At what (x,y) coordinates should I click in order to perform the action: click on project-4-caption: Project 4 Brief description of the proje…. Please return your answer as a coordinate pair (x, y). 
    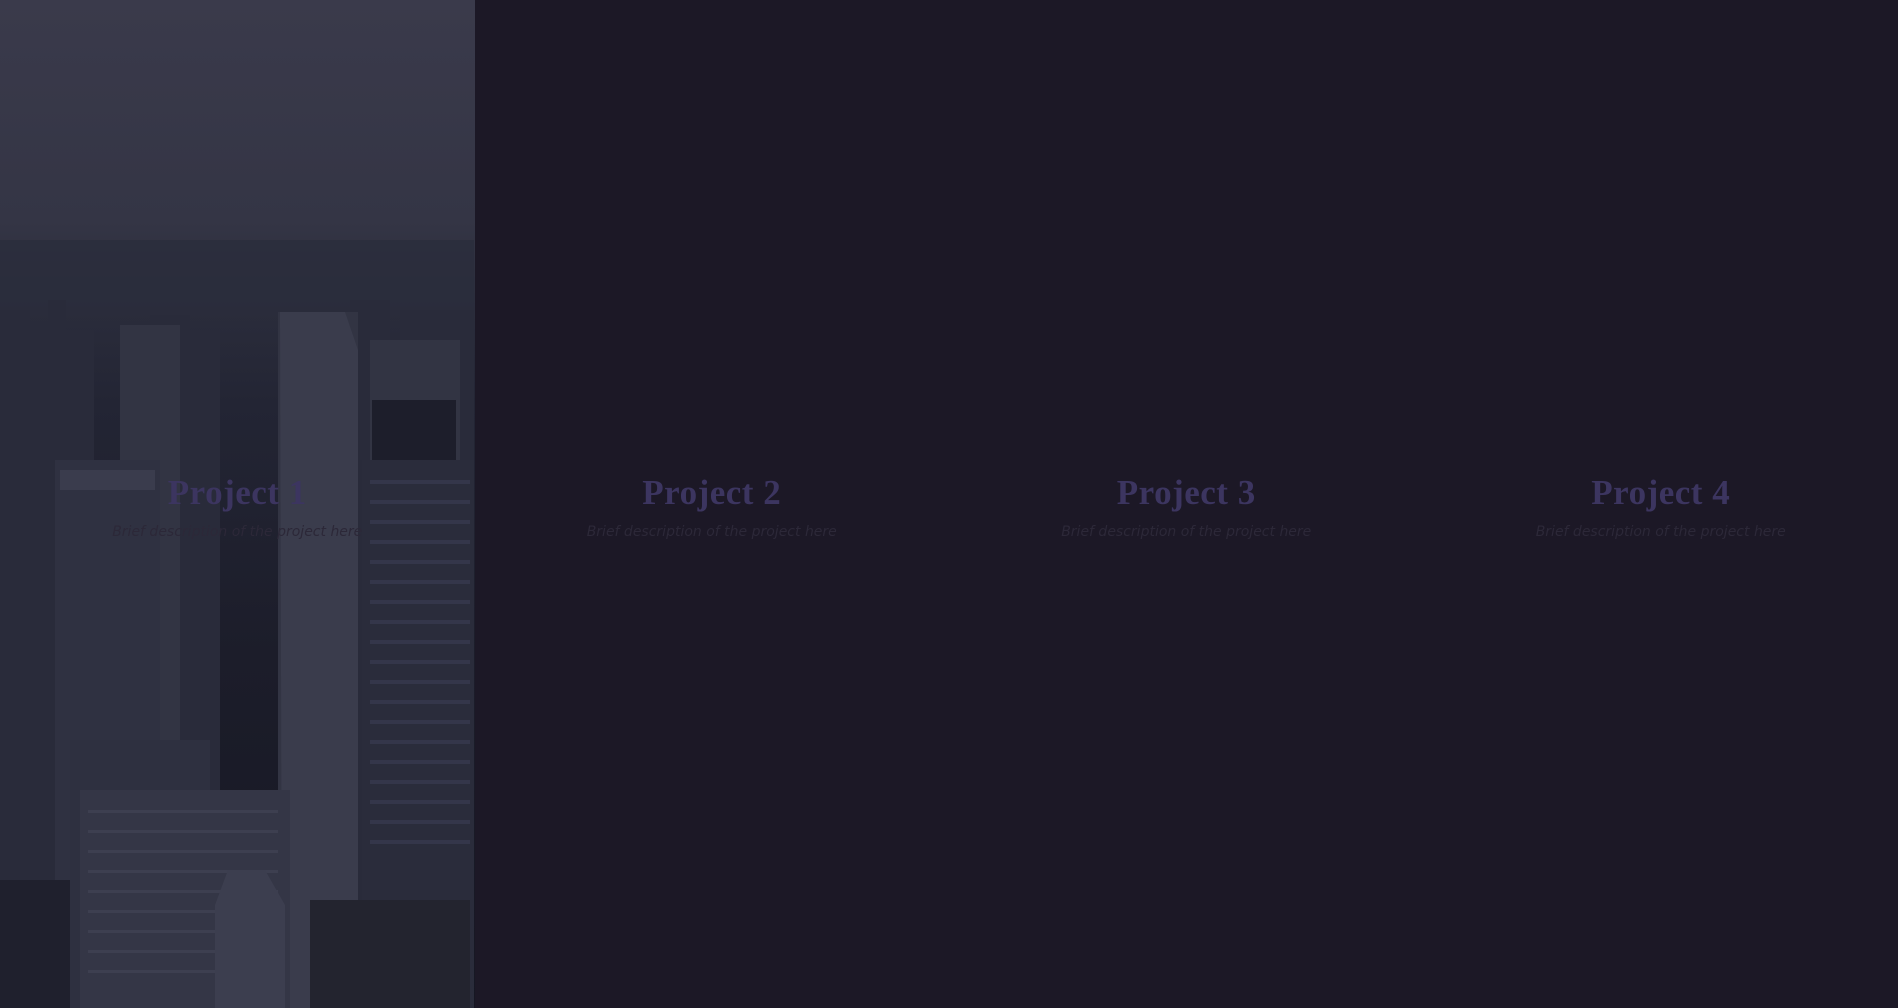
    Looking at the image, I should click on (1661, 506).